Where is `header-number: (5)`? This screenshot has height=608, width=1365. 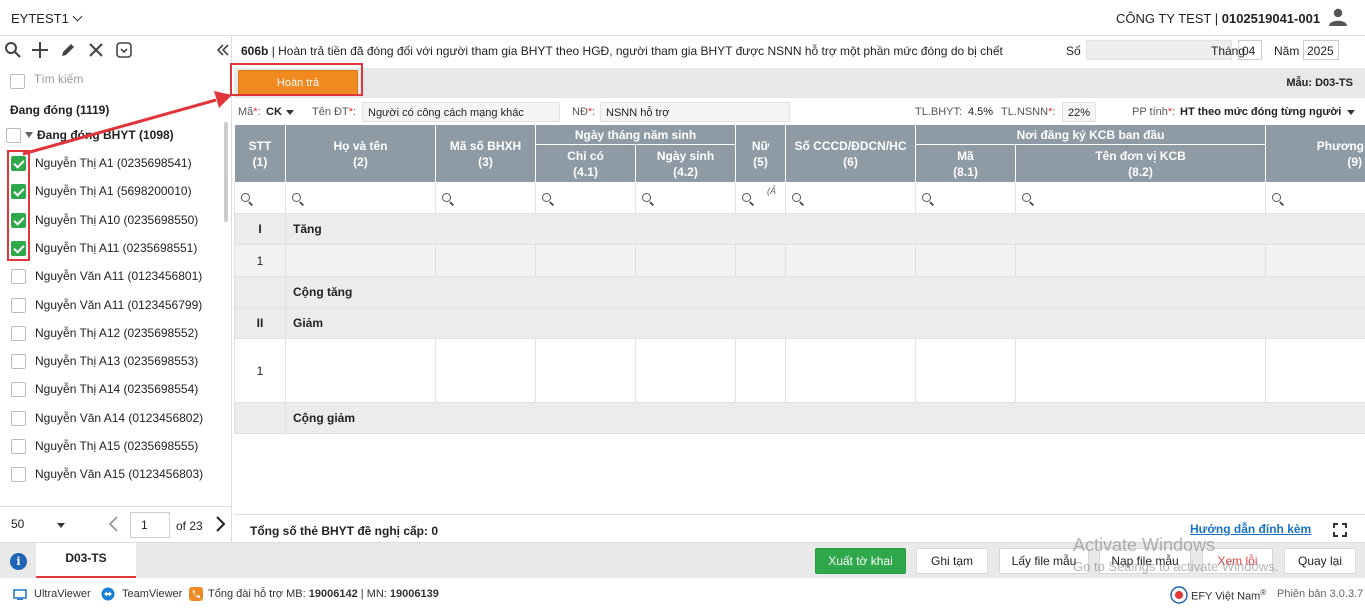
header-number: (5) is located at coordinates (760, 161).